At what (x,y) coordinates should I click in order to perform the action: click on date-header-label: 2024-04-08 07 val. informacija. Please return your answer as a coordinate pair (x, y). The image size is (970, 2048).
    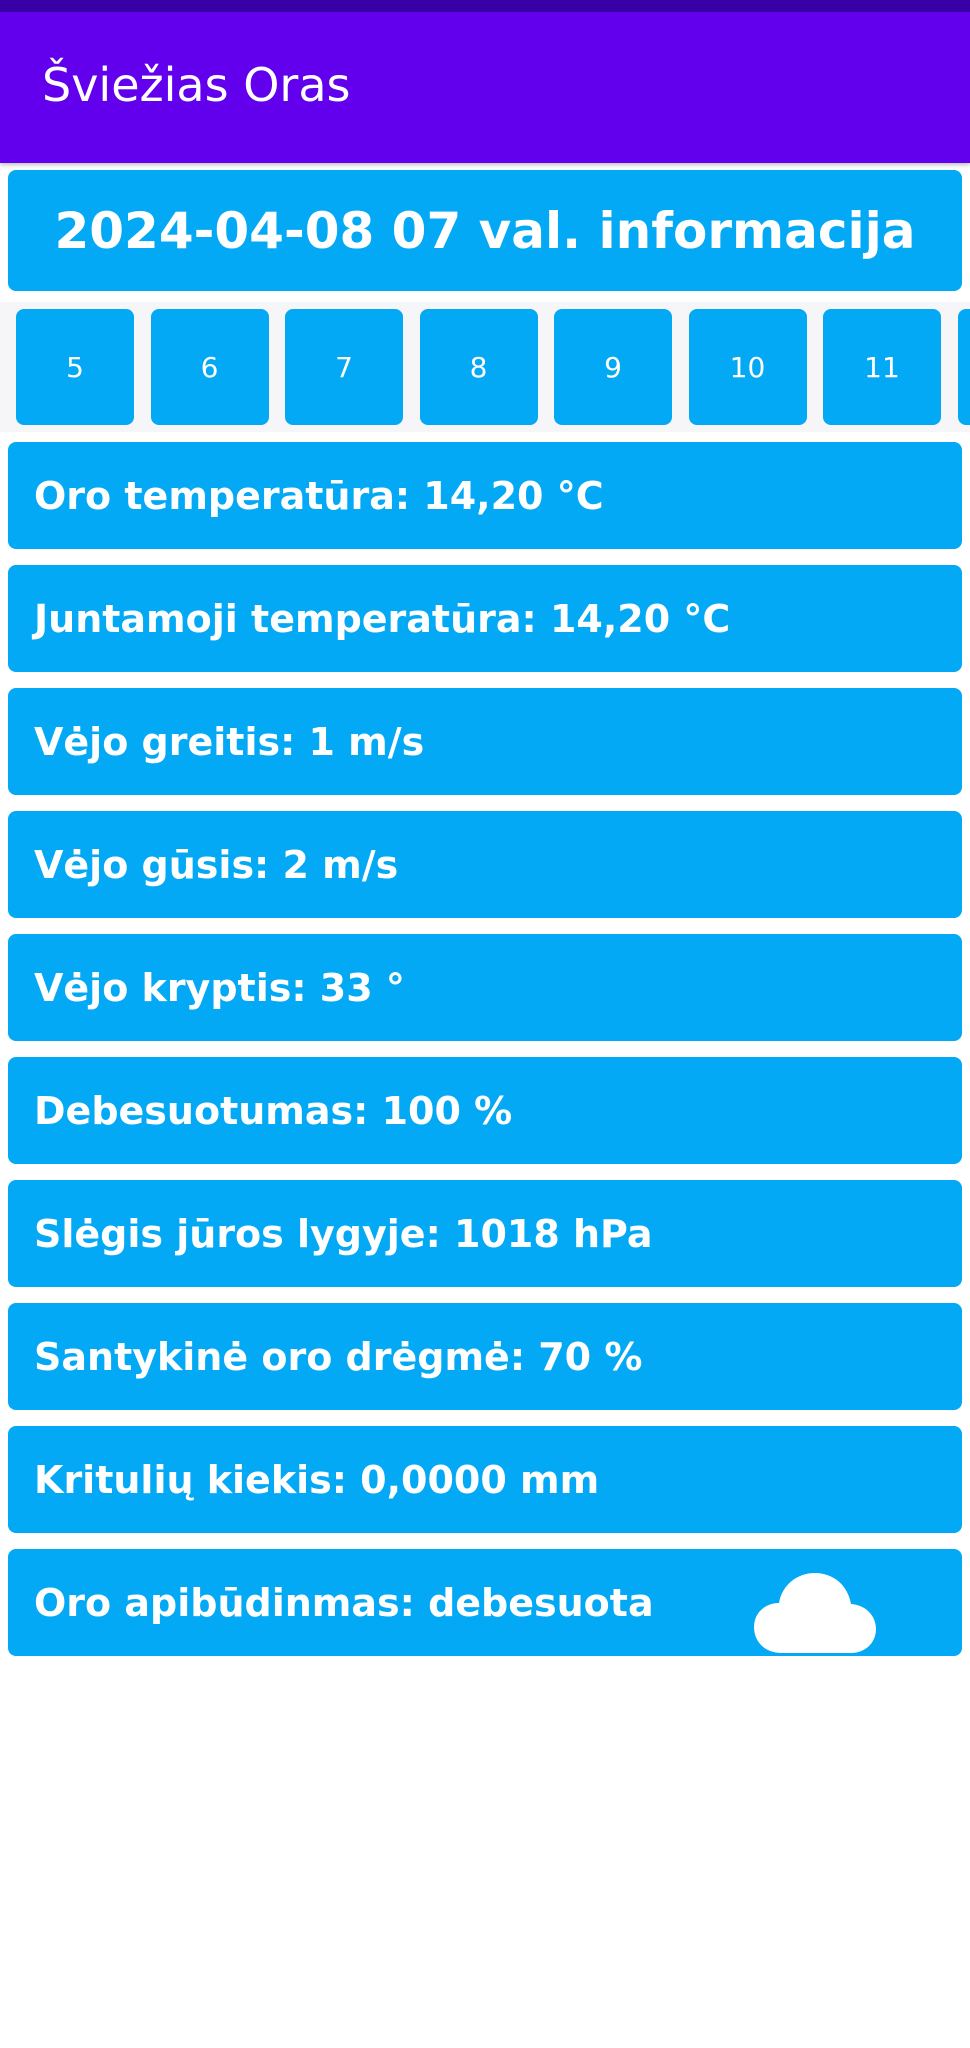
    Looking at the image, I should click on (485, 230).